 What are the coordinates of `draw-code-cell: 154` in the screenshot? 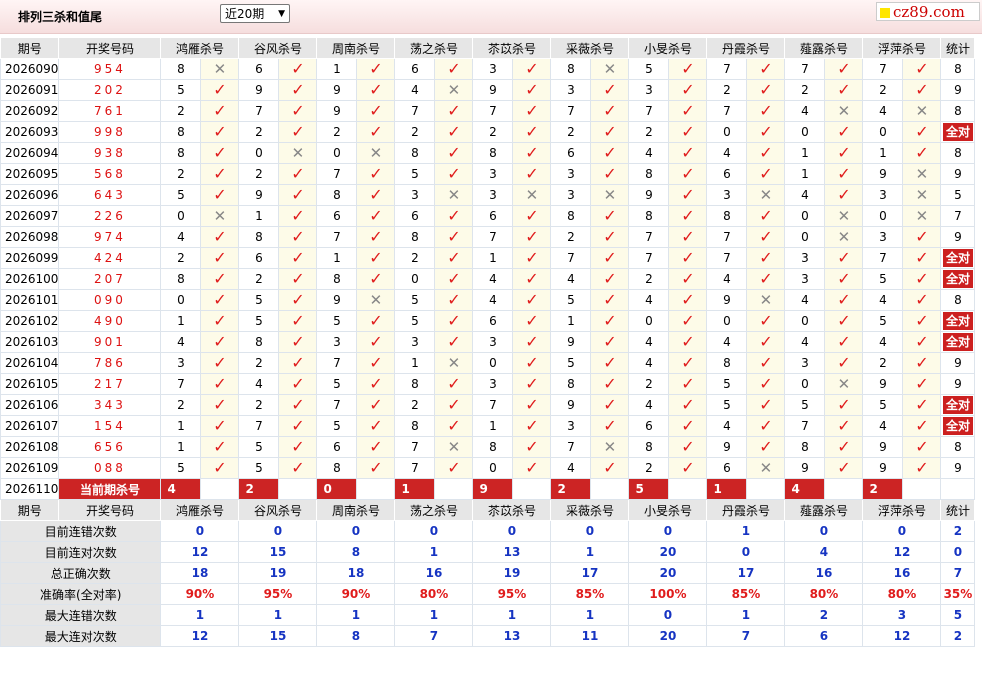 It's located at (110, 426).